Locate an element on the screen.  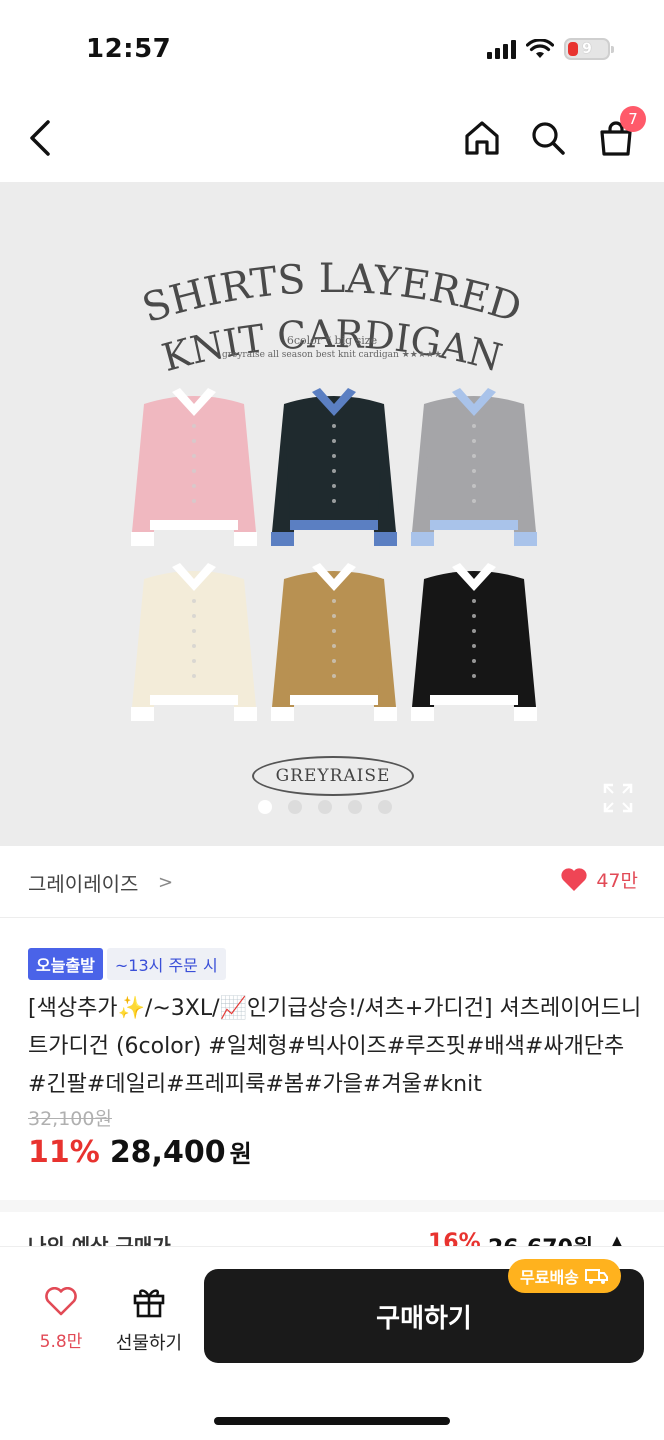
free-shipping-badge: 무료배송 is located at coordinates (564, 1276).